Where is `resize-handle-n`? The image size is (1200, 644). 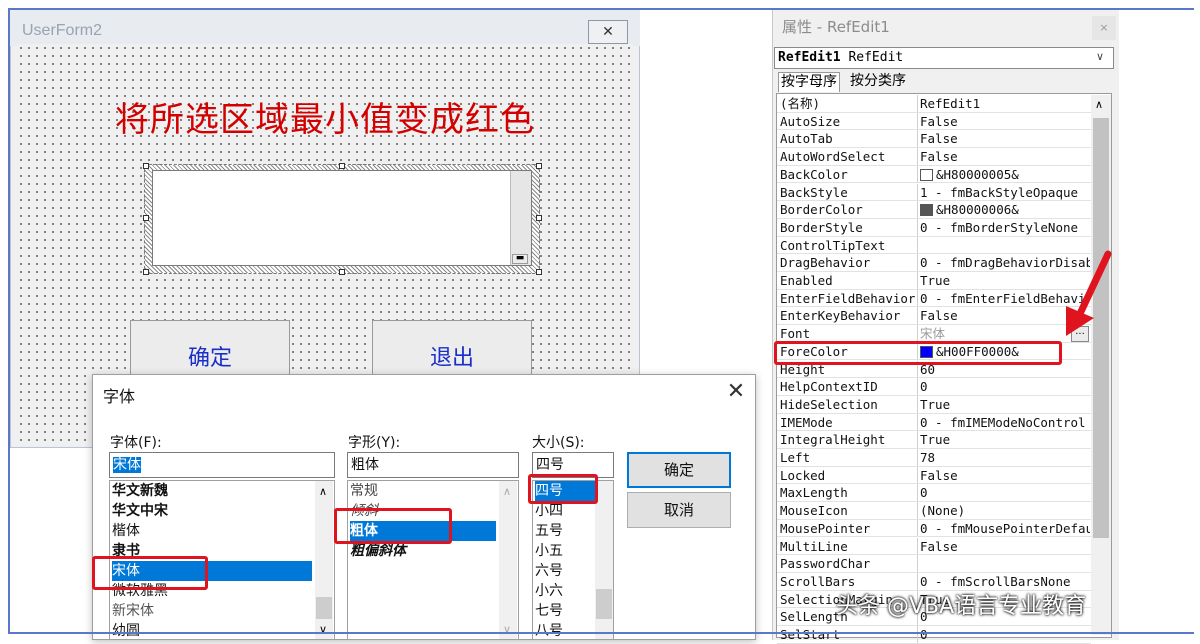 resize-handle-n is located at coordinates (342, 166).